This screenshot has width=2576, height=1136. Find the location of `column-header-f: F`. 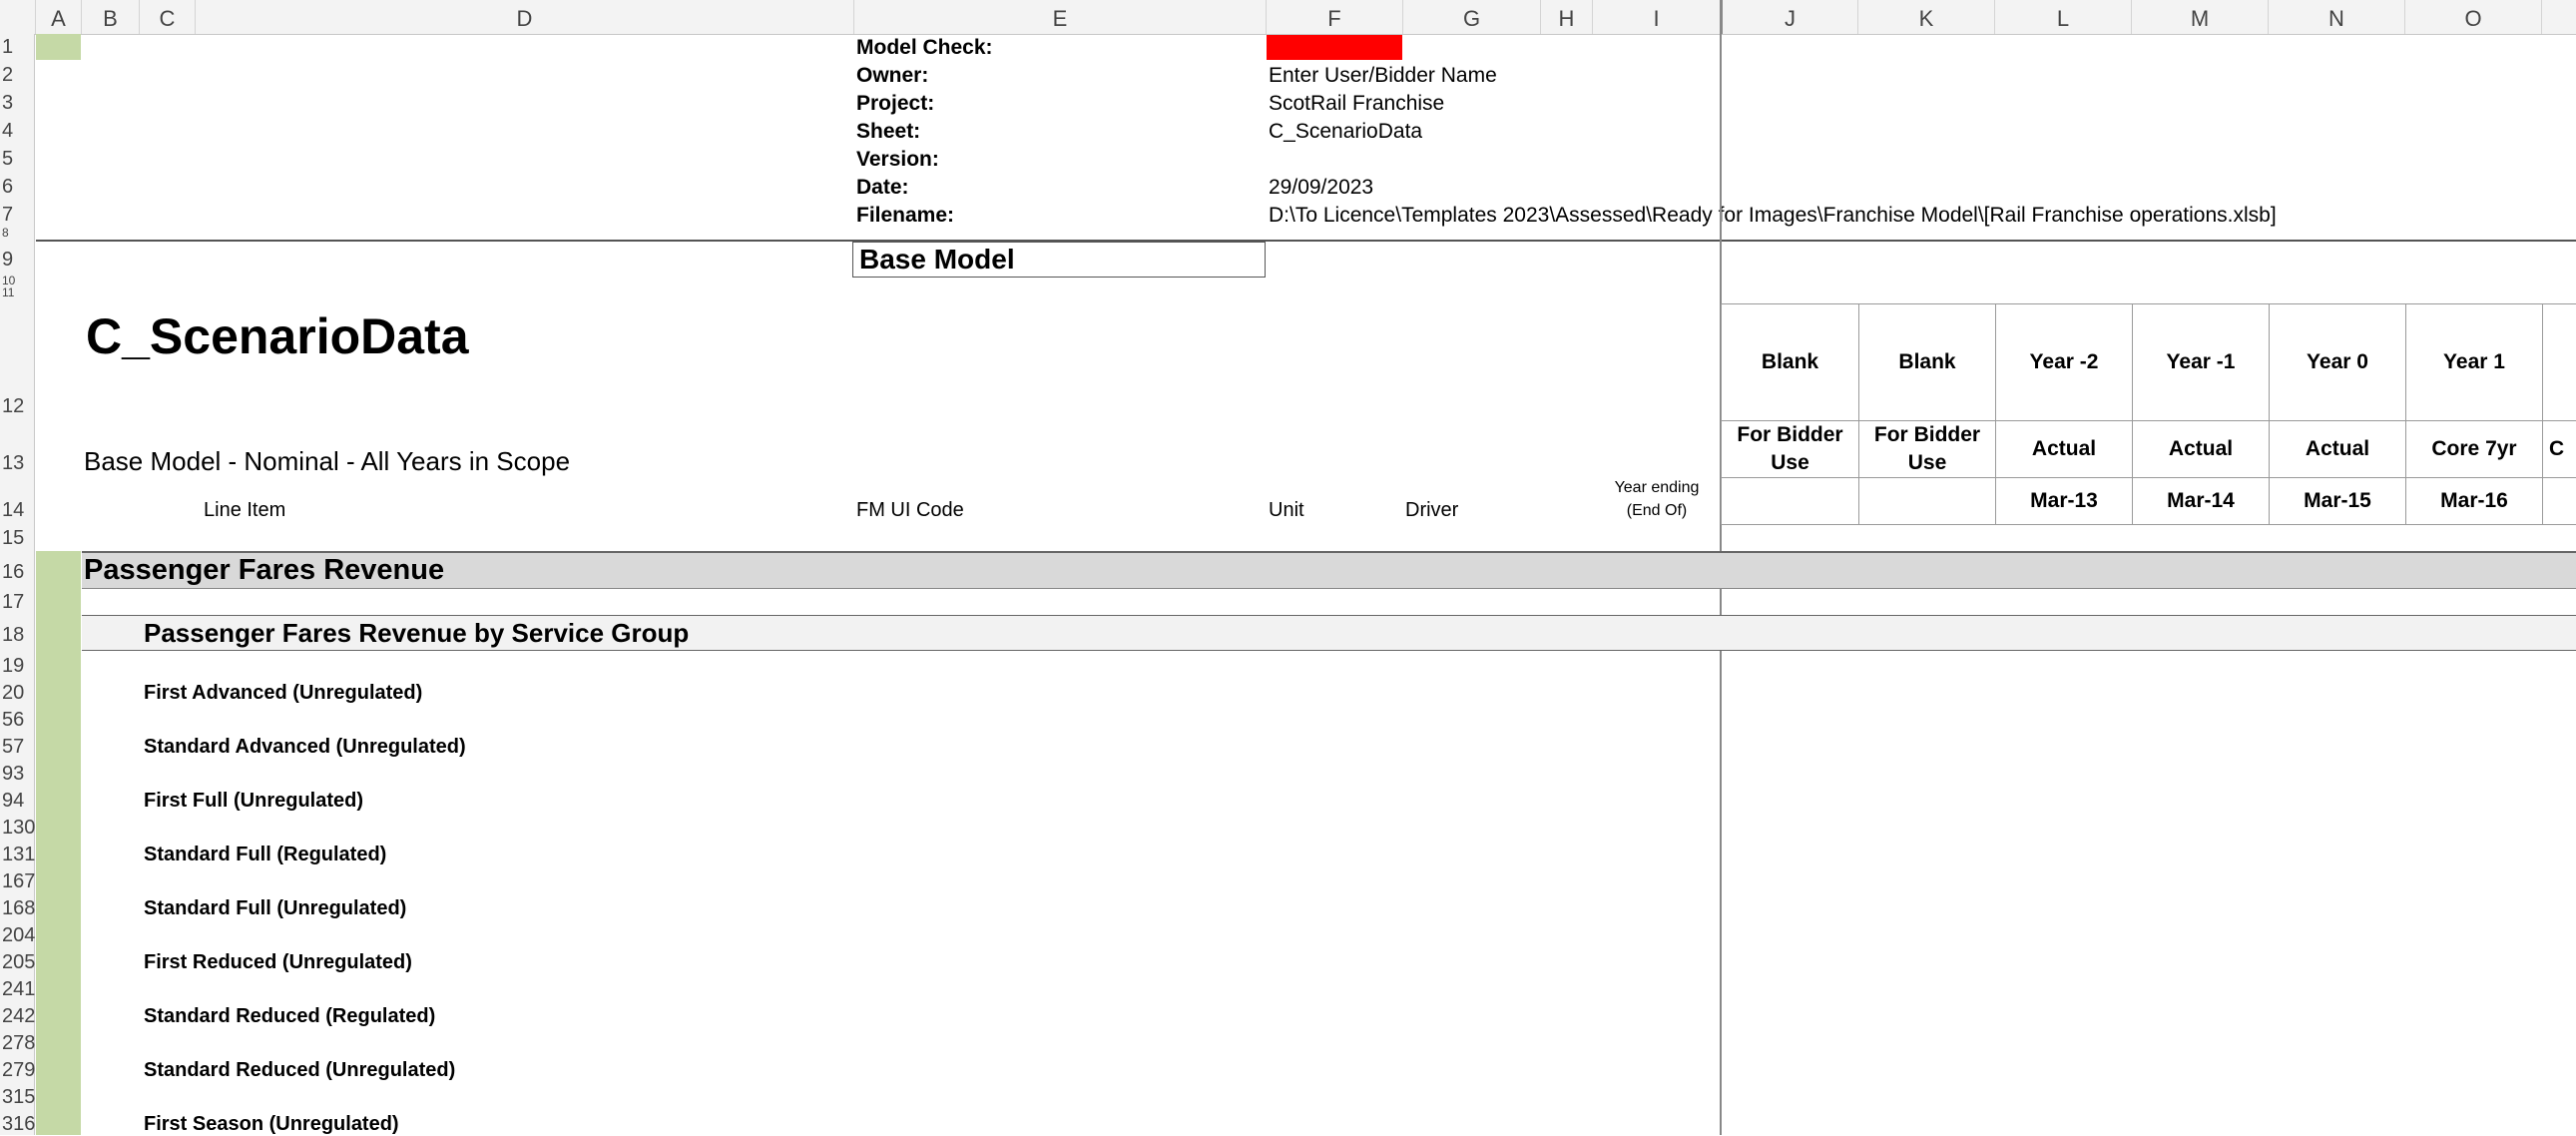

column-header-f: F is located at coordinates (1335, 17).